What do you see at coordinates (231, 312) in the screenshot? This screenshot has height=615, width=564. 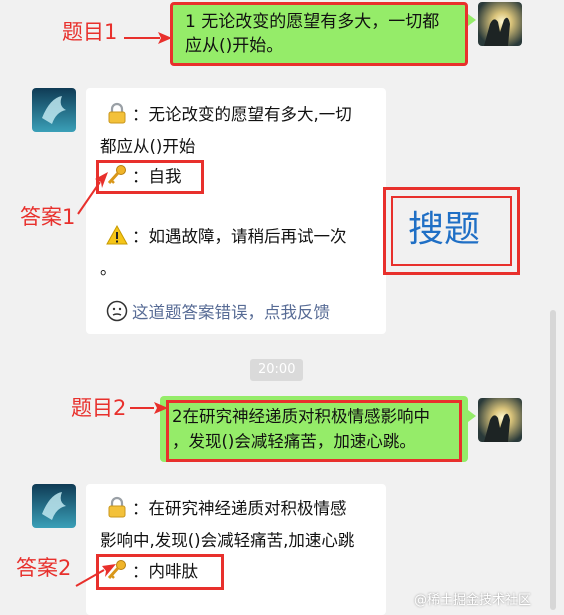 I see `feedback-link: 这道题答案错误，点我反馈` at bounding box center [231, 312].